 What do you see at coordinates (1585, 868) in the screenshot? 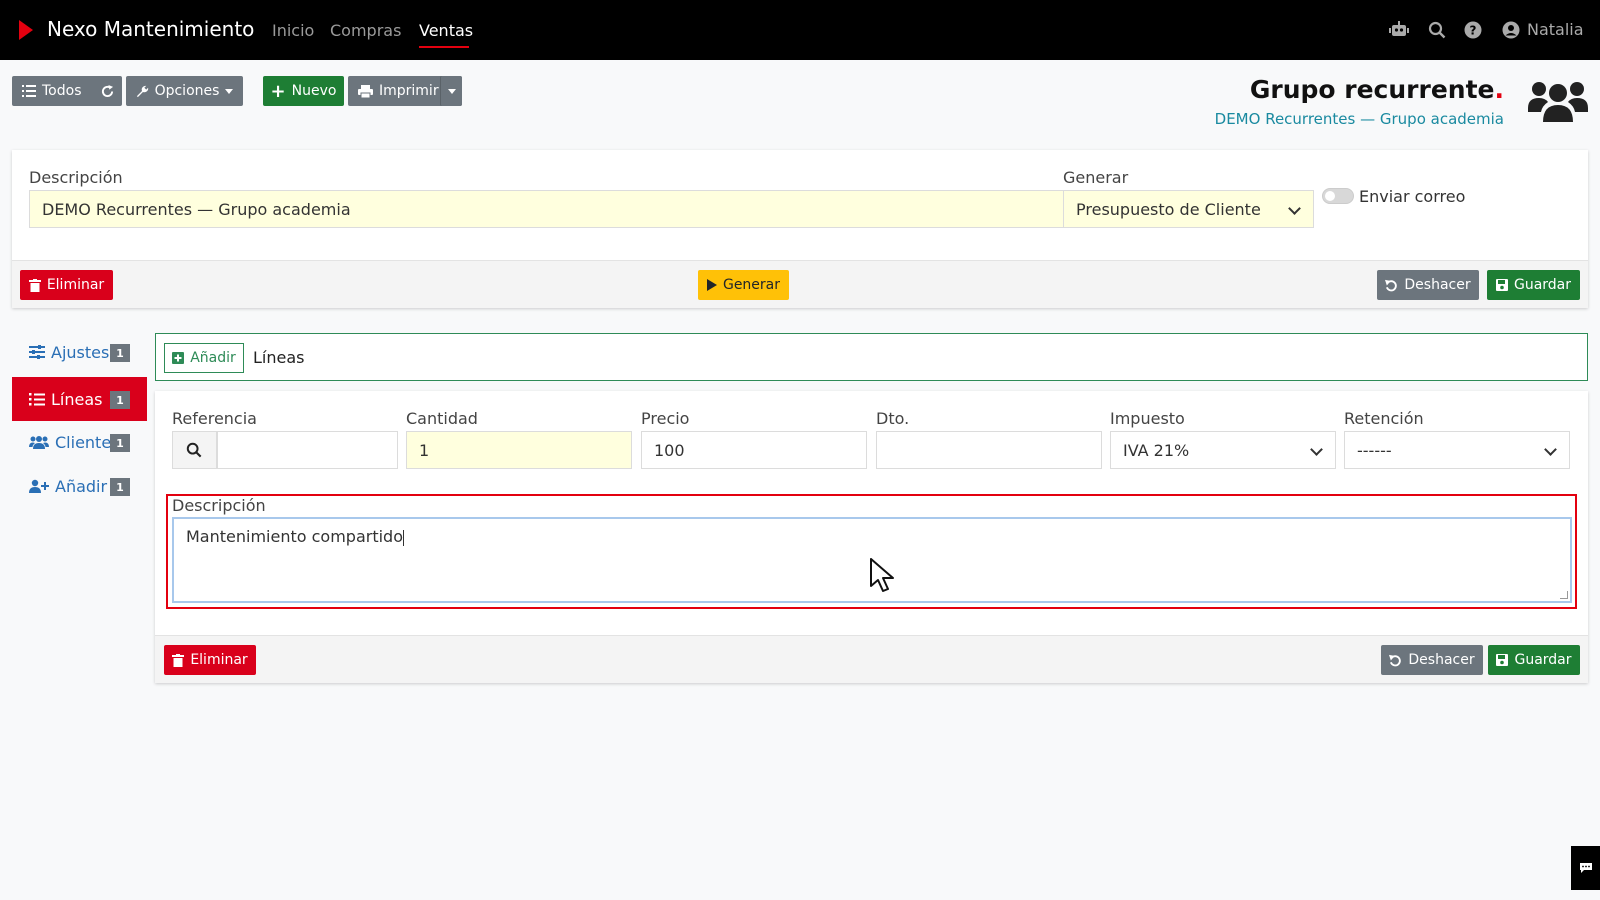
I see `chat-icon` at bounding box center [1585, 868].